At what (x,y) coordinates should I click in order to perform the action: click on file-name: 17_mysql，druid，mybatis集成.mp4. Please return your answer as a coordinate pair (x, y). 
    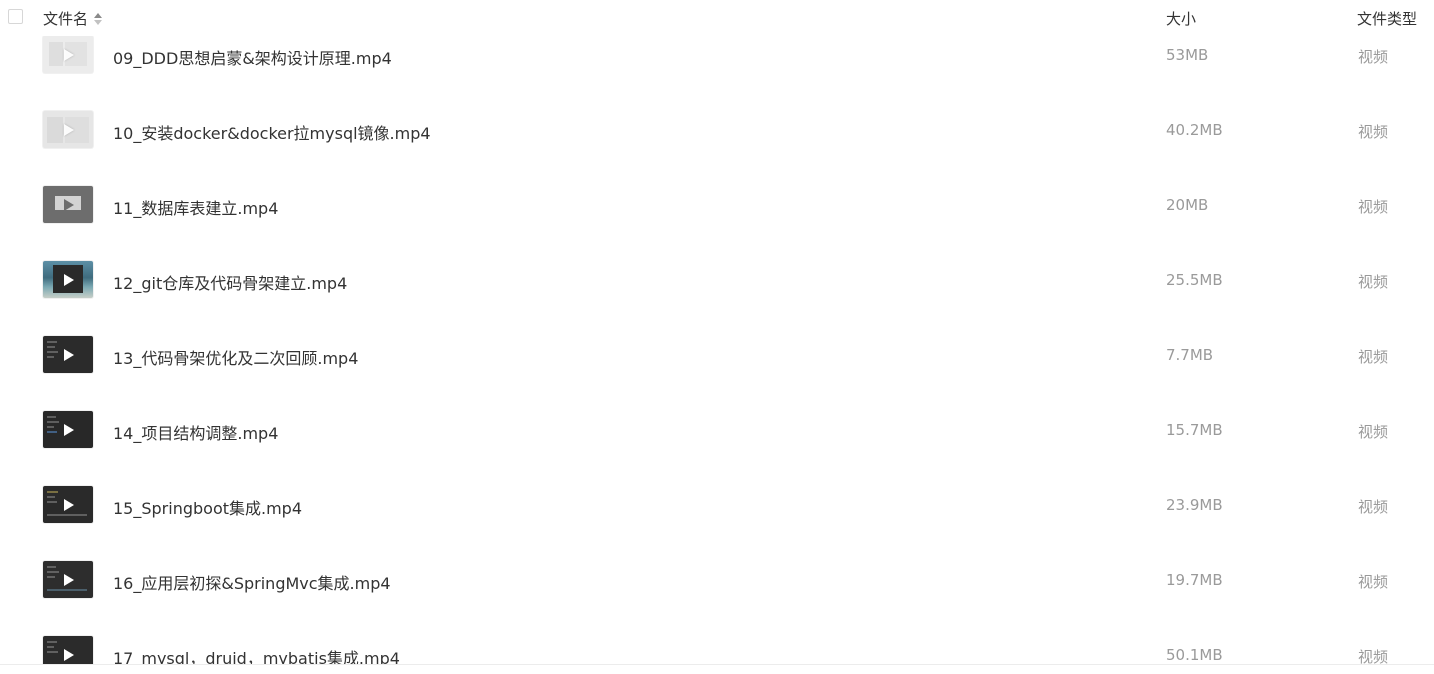
    Looking at the image, I should click on (256, 654).